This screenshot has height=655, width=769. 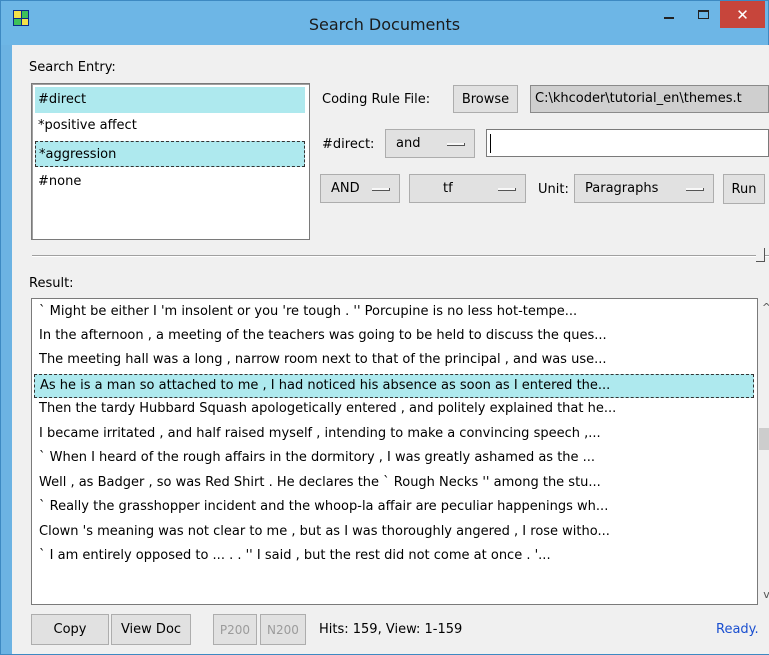 I want to click on hits-count: Hits: 159, View: 1-159, so click(x=391, y=629).